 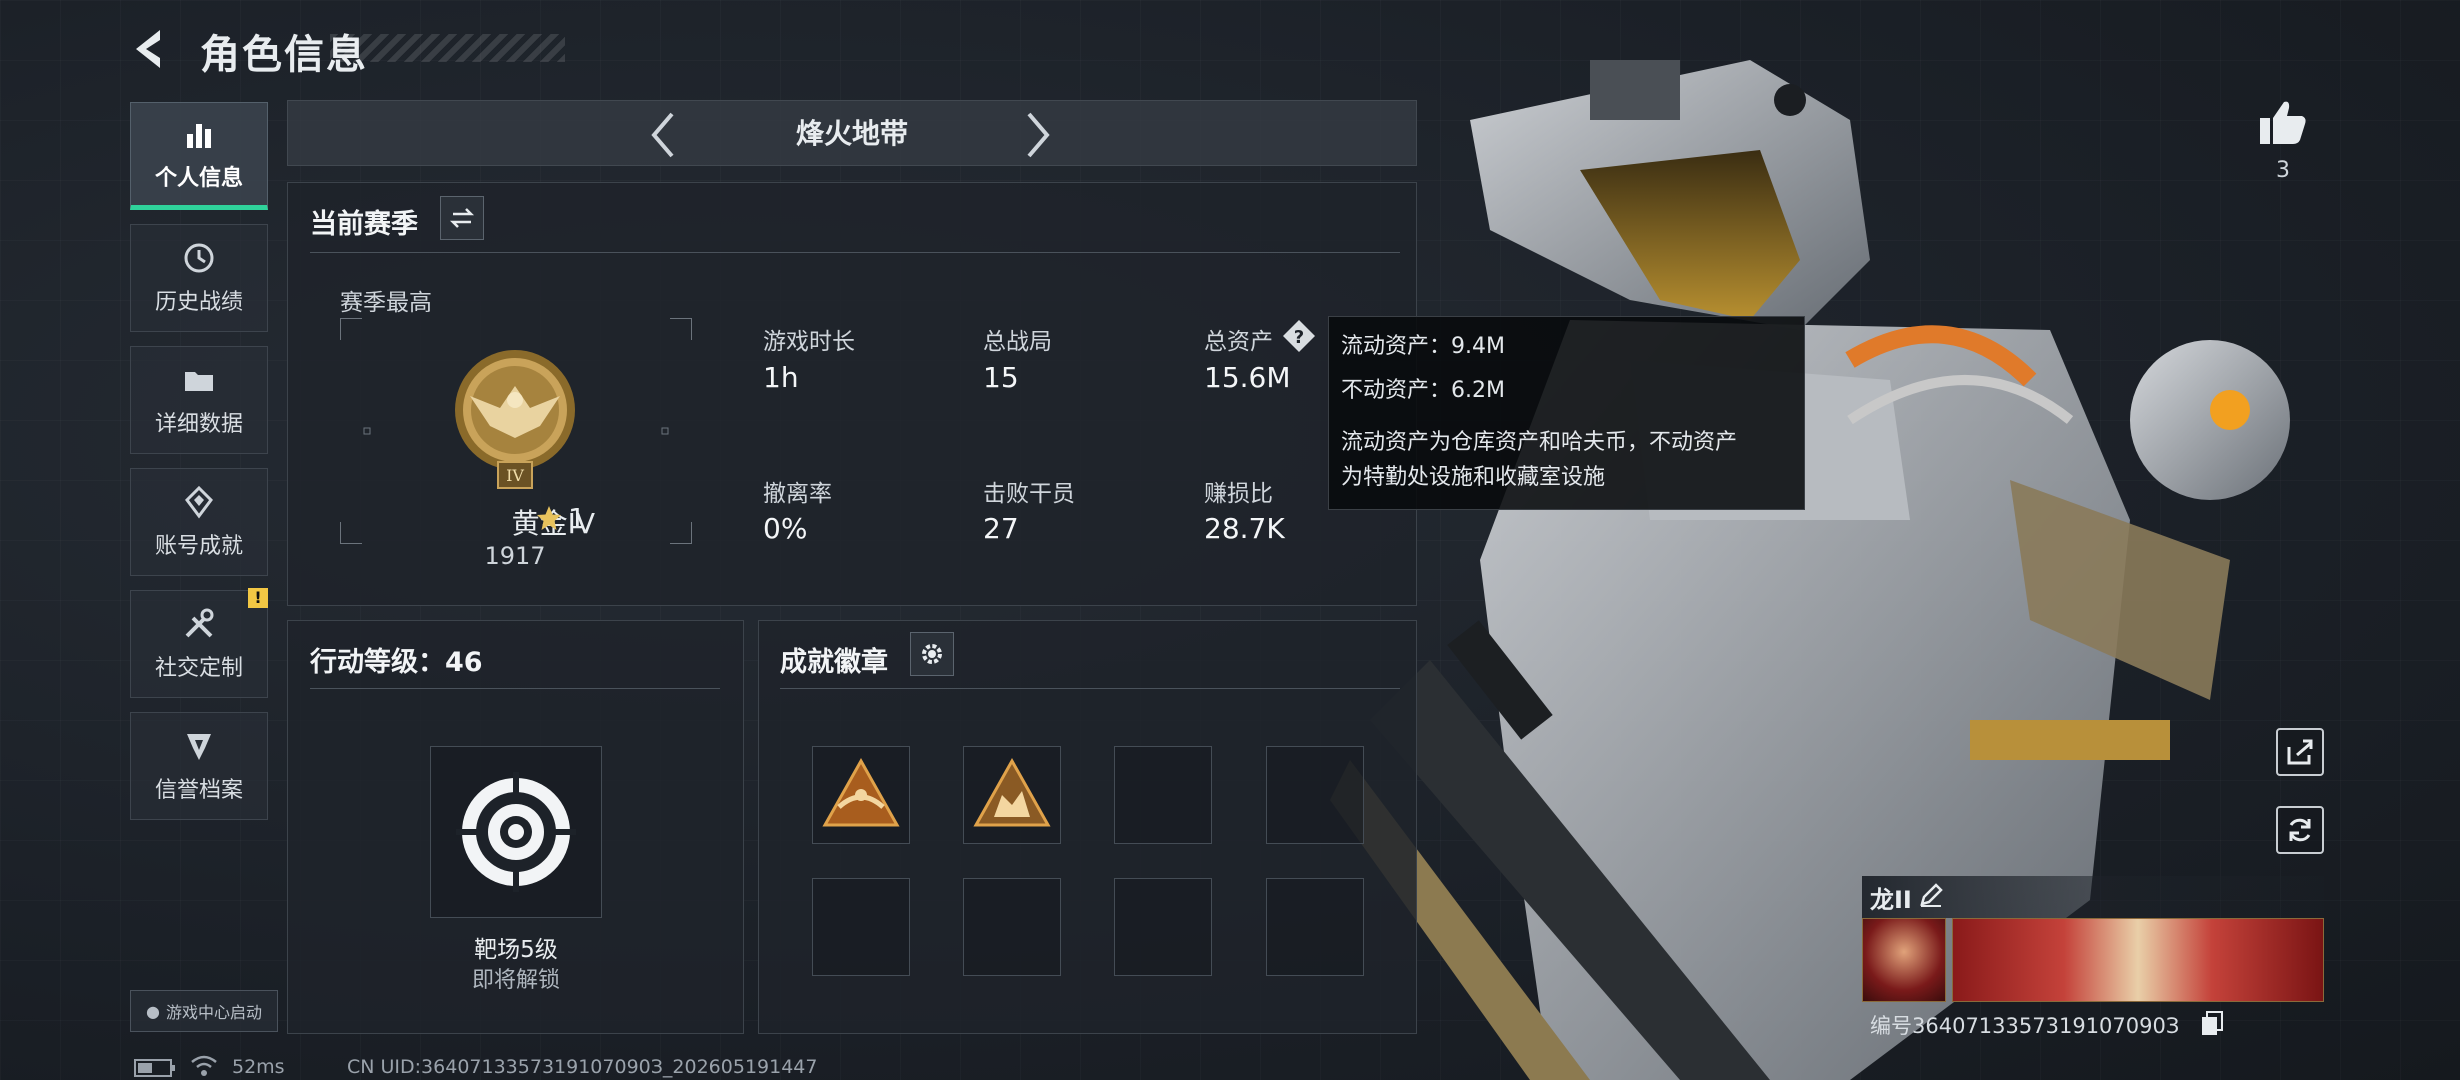 What do you see at coordinates (549, 518) in the screenshot?
I see `star-icon` at bounding box center [549, 518].